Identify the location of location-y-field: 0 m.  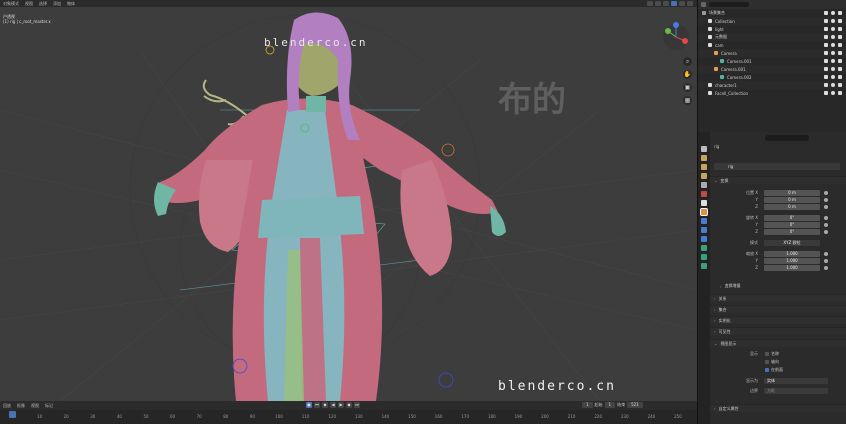
(792, 200).